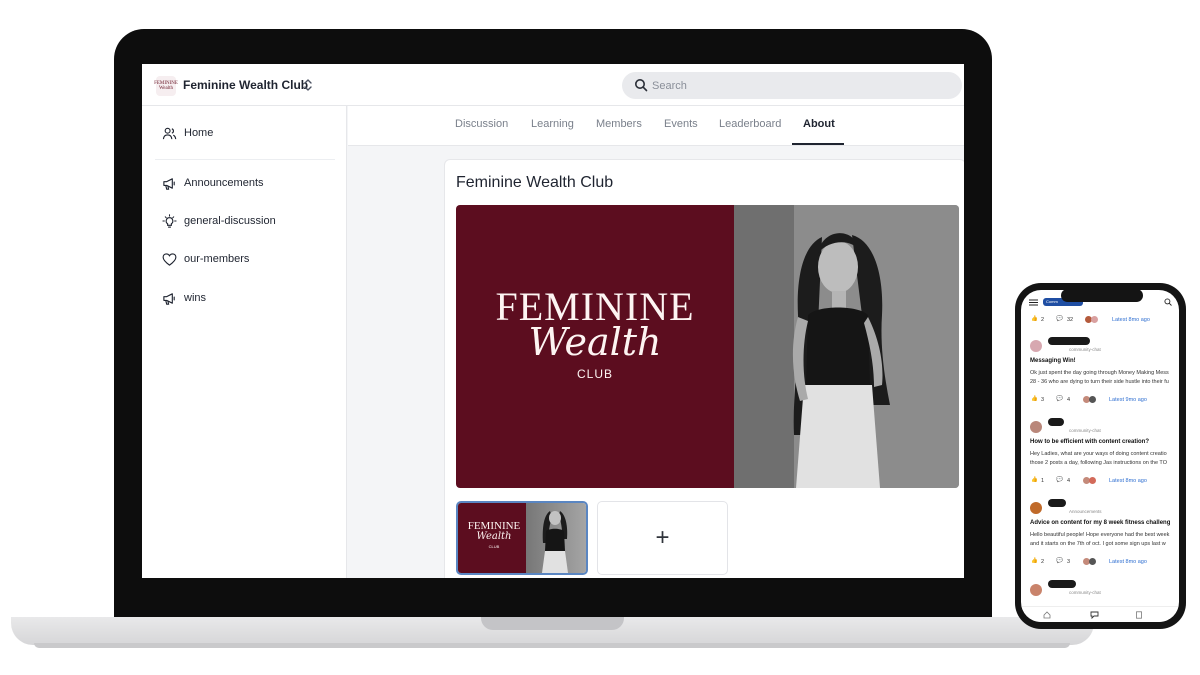 The image size is (1200, 675). I want to click on club-logo: FEMININE Wealth, so click(166, 86).